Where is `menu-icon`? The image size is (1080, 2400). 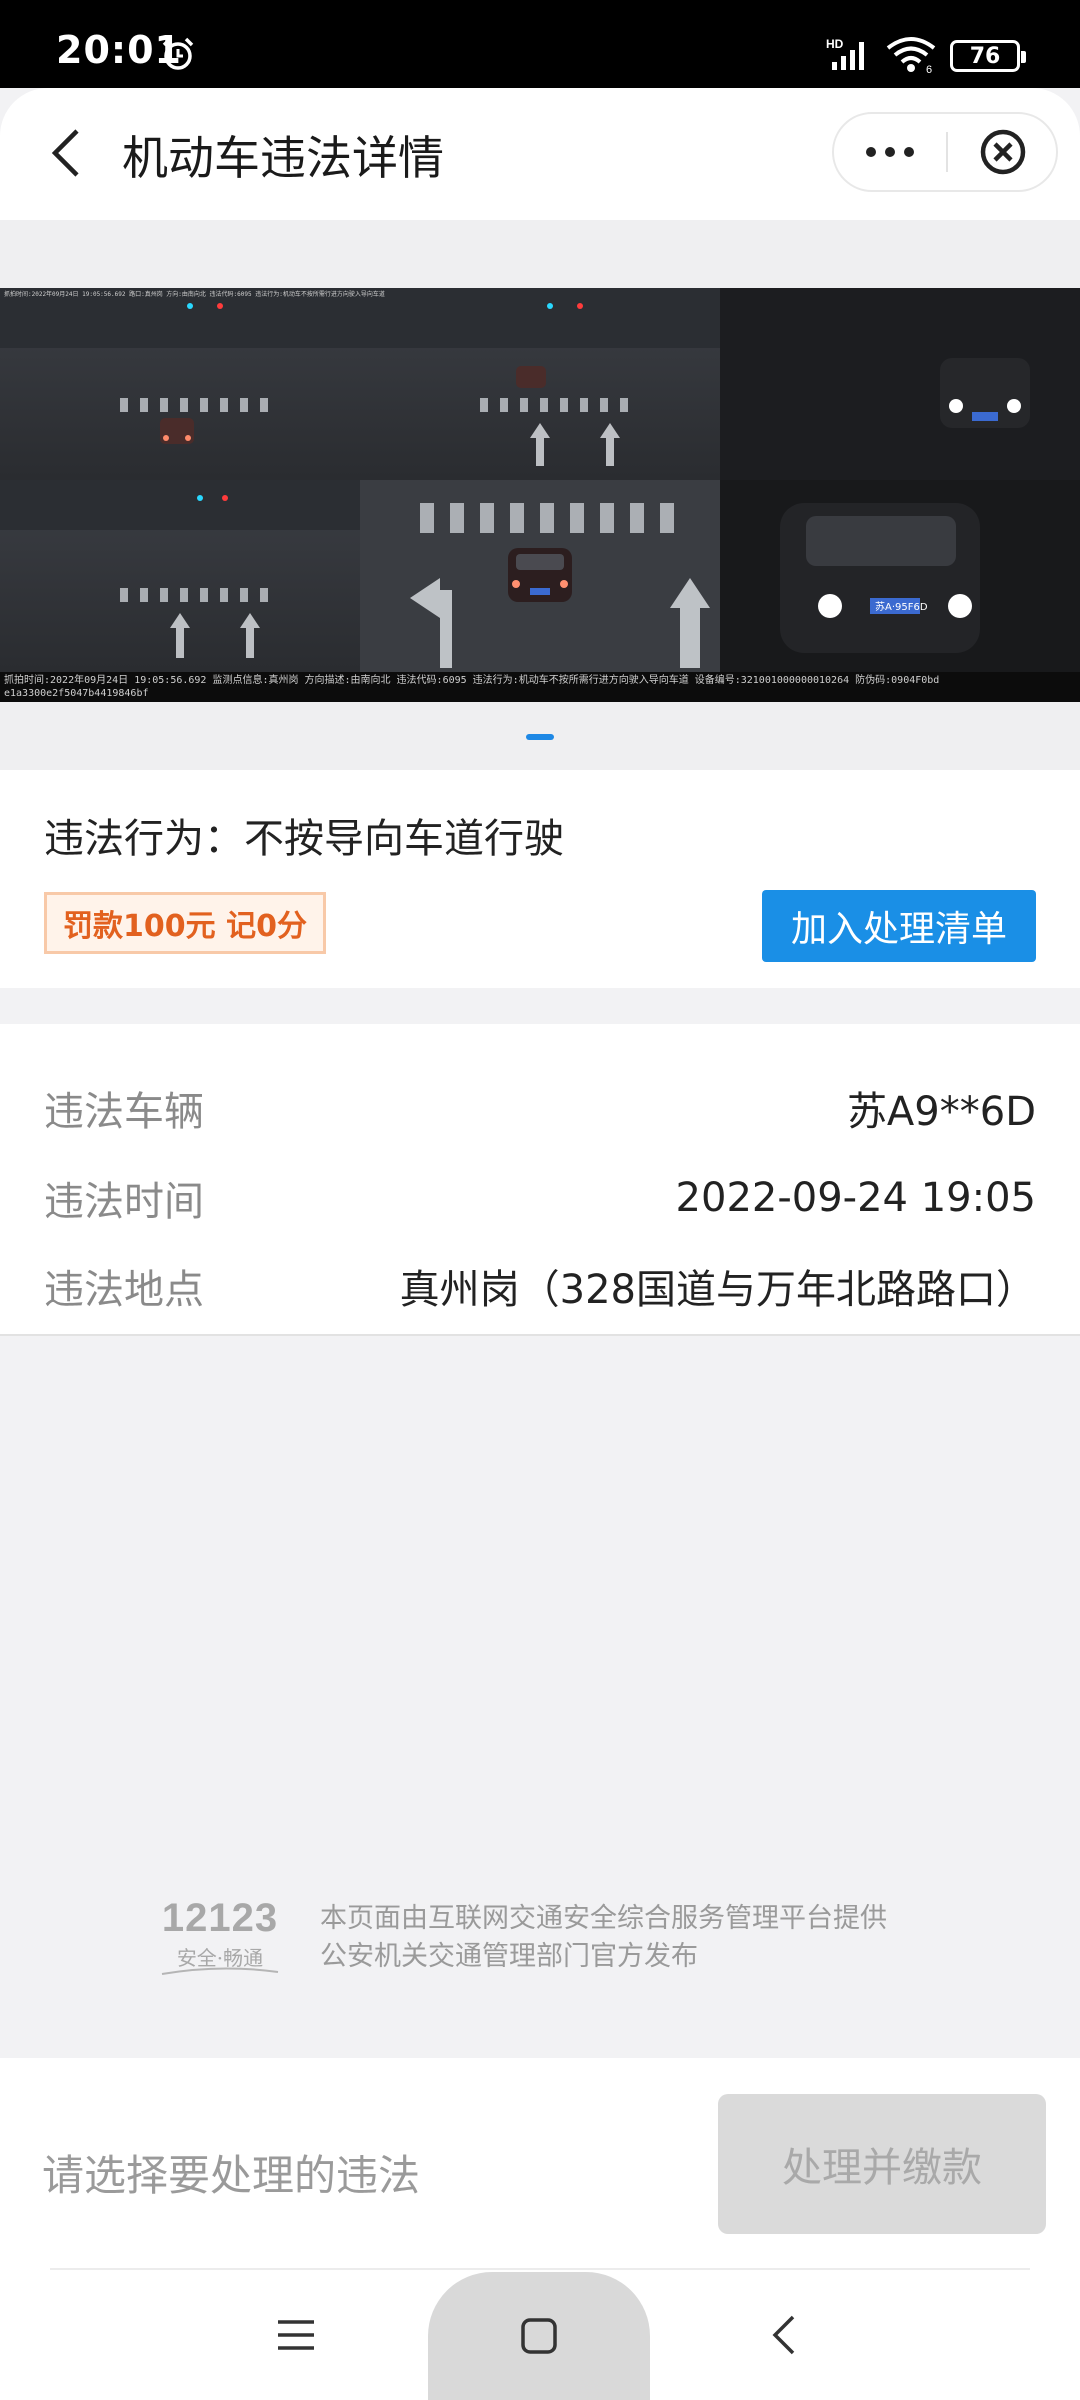
menu-icon is located at coordinates (296, 2335).